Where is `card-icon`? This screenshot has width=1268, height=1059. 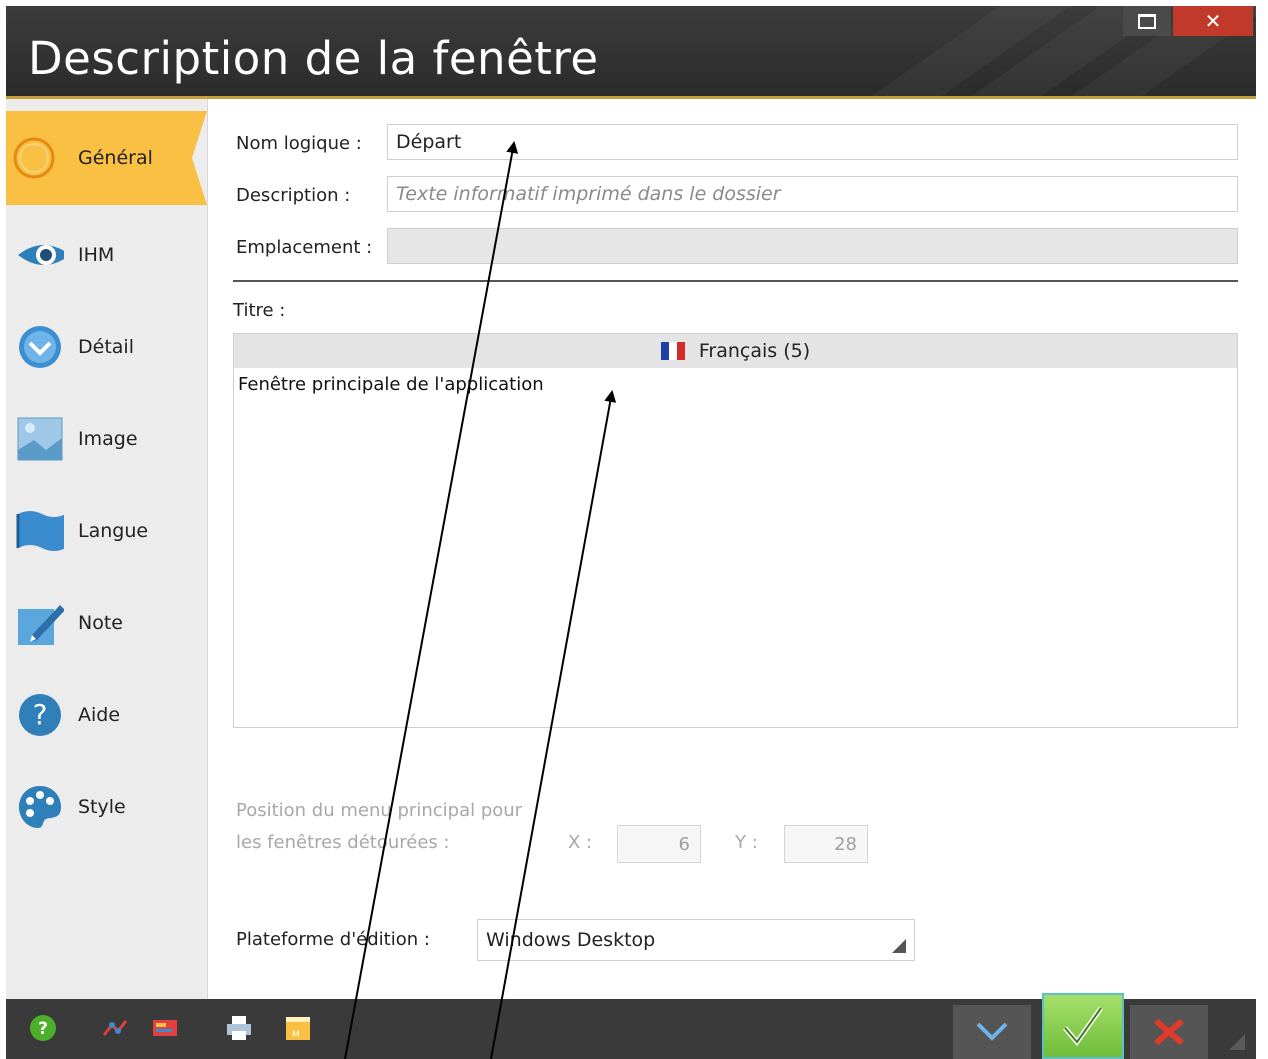 card-icon is located at coordinates (165, 1028).